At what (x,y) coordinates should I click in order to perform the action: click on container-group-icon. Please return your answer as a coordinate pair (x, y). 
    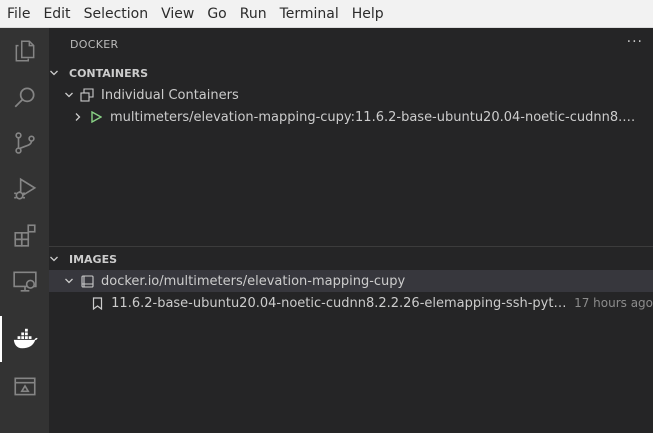
    Looking at the image, I should click on (87, 95).